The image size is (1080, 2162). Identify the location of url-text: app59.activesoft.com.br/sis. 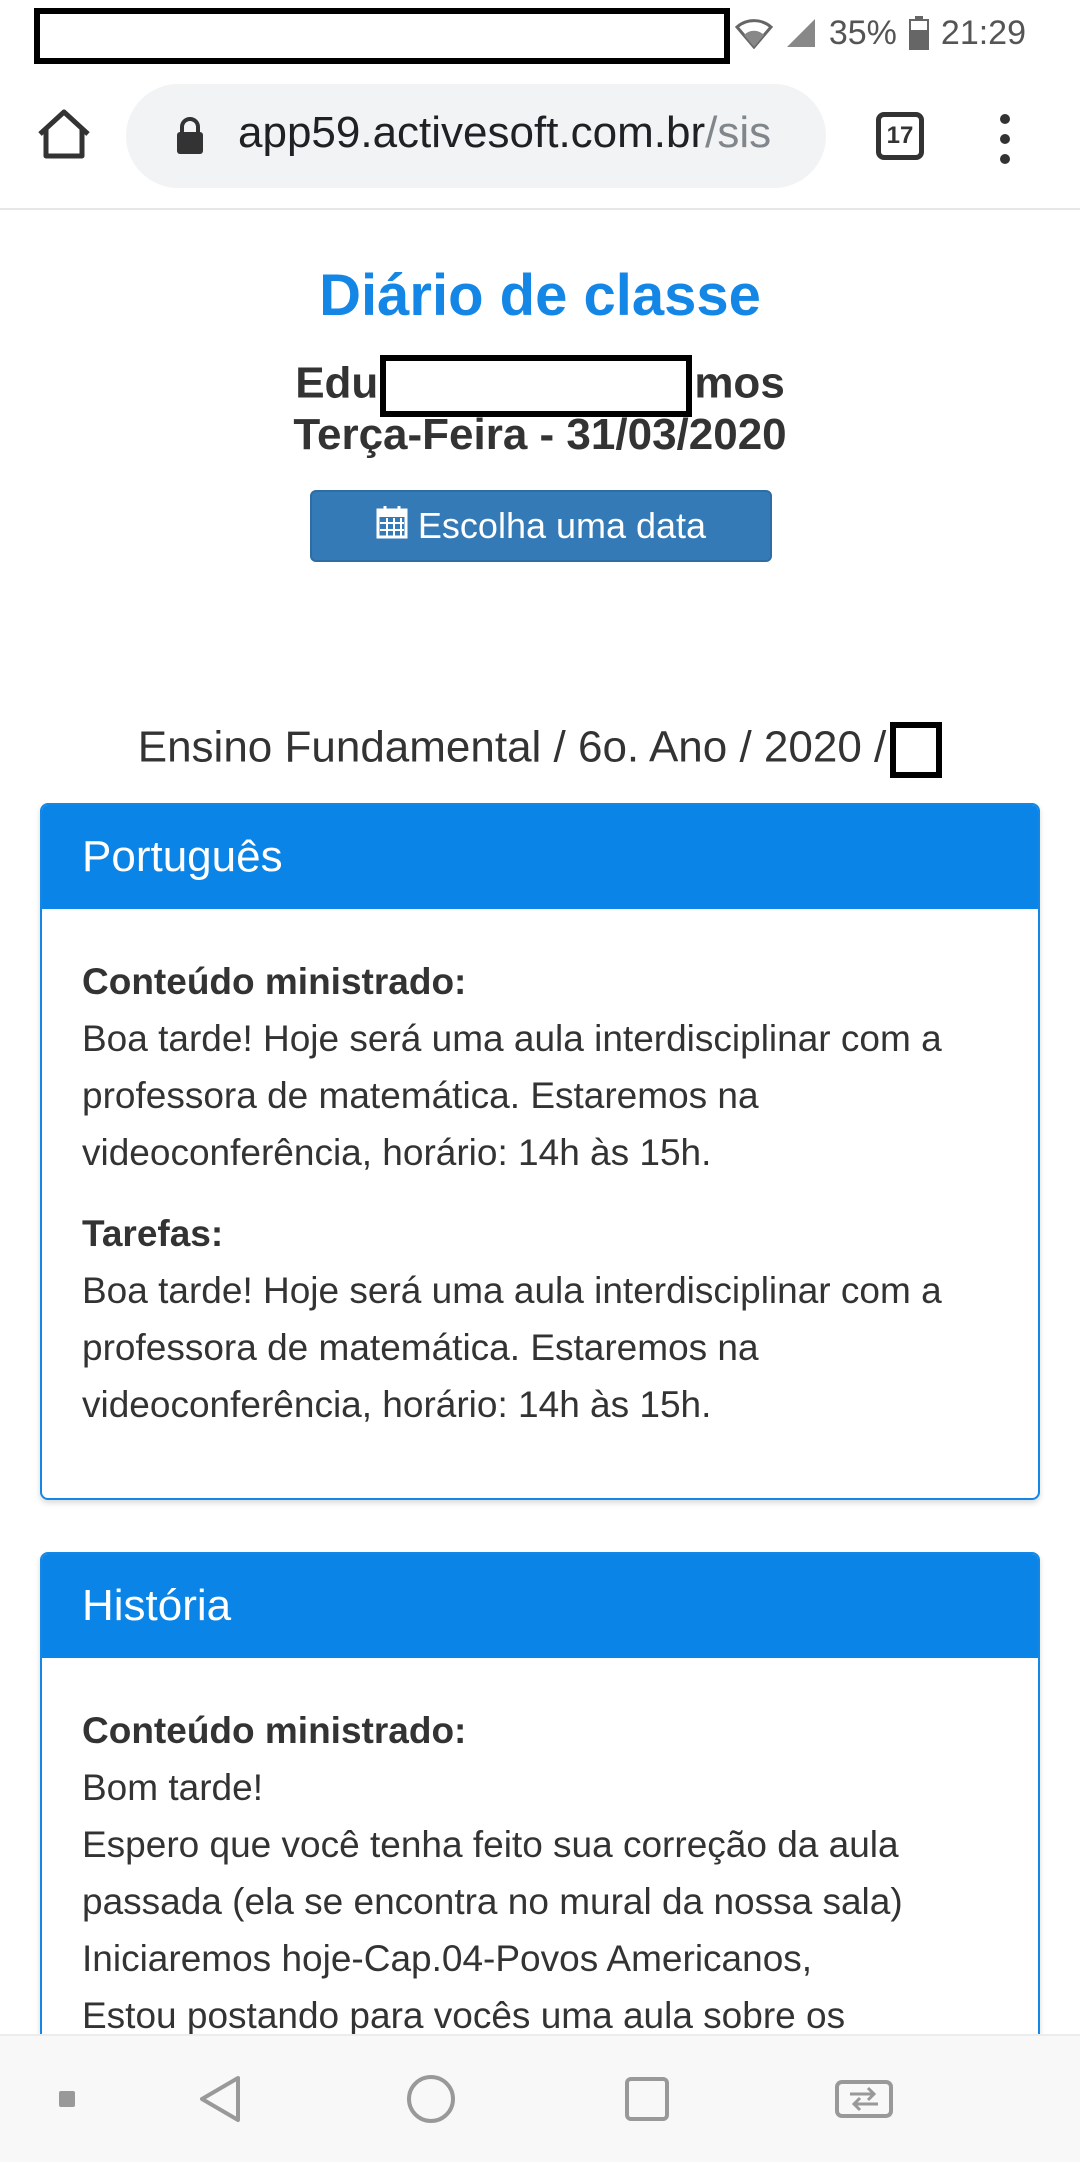
(504, 133).